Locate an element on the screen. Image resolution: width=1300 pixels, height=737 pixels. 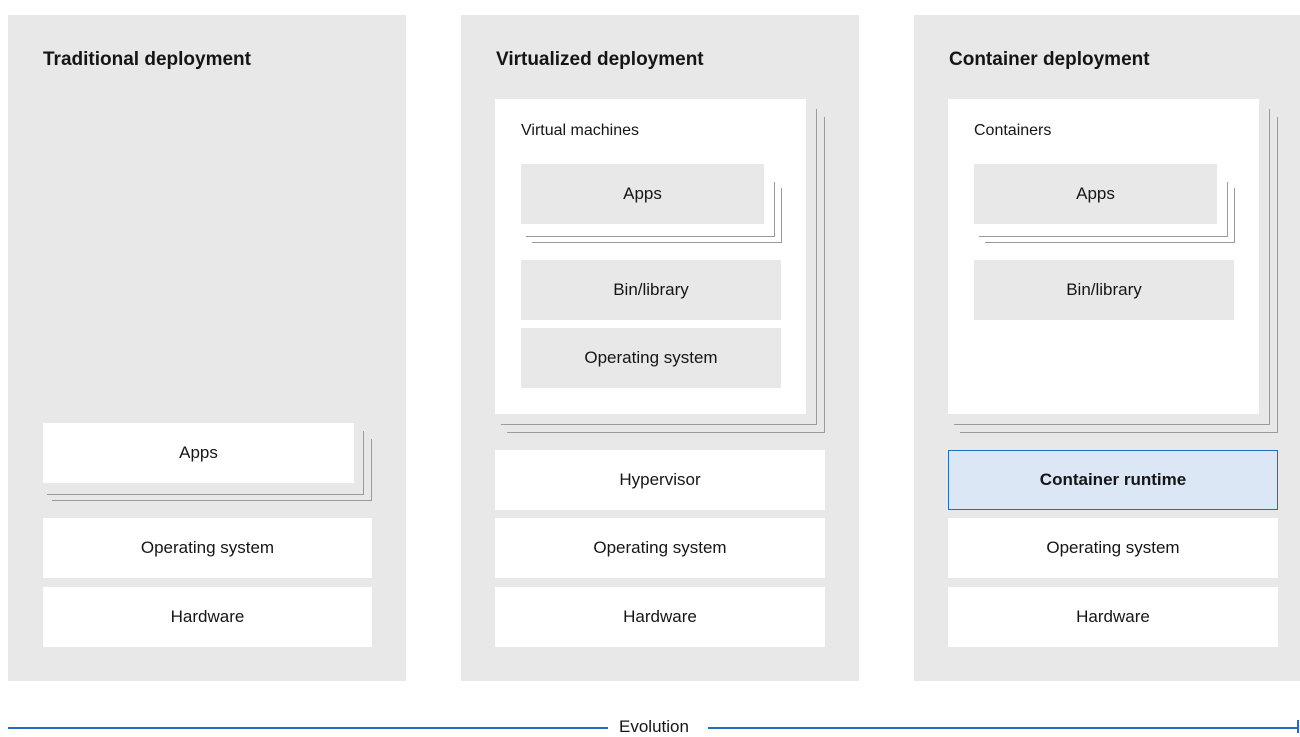
container-runtime-box: Container runtime is located at coordinates (1113, 480).